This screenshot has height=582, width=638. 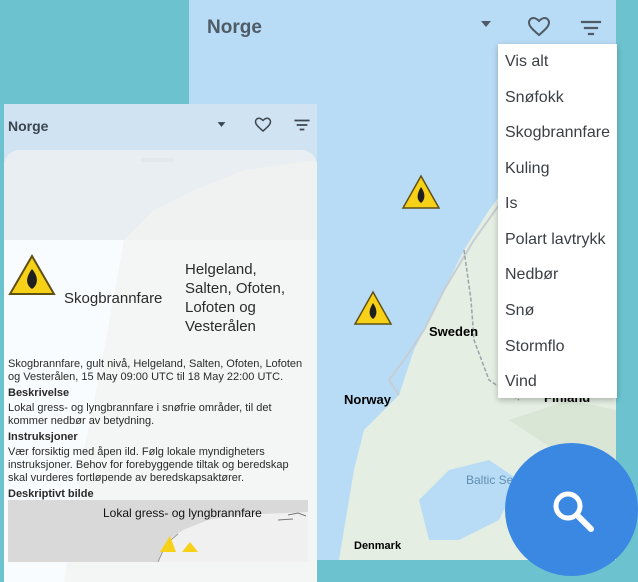 I want to click on menu-item-nedbor: Nedbør, so click(x=531, y=275).